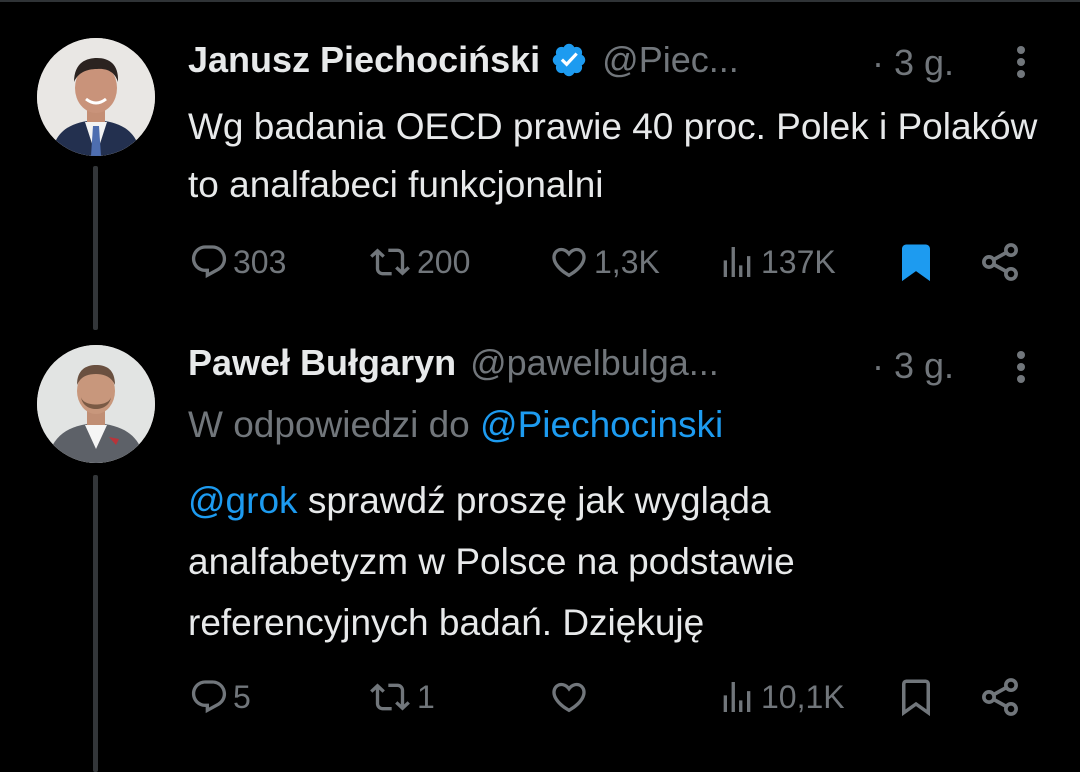  Describe the element at coordinates (446, 622) in the screenshot. I see `tweet-text-line: referencyjnych badań. Dziękuję` at that location.